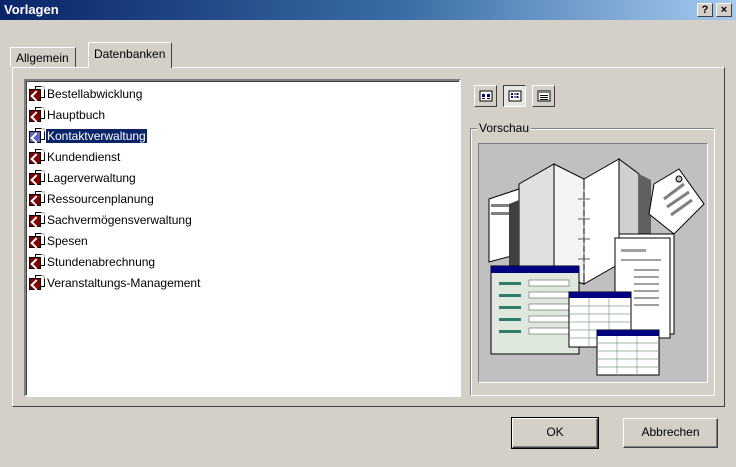  I want to click on database-template-illustration, so click(596, 267).